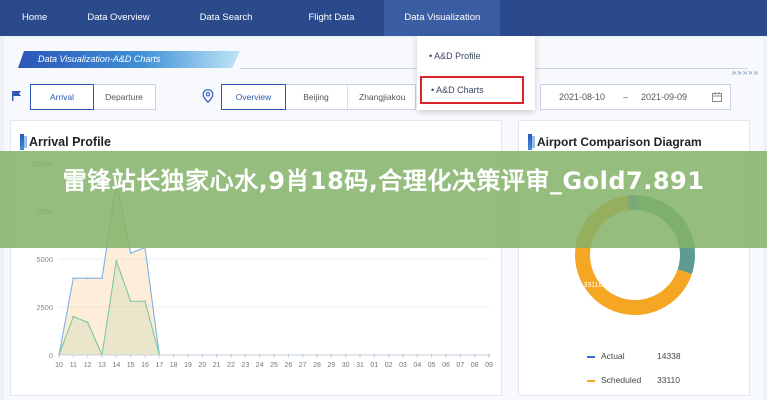 The image size is (767, 400). I want to click on direction-toggle: Arrival Departure, so click(93, 97).